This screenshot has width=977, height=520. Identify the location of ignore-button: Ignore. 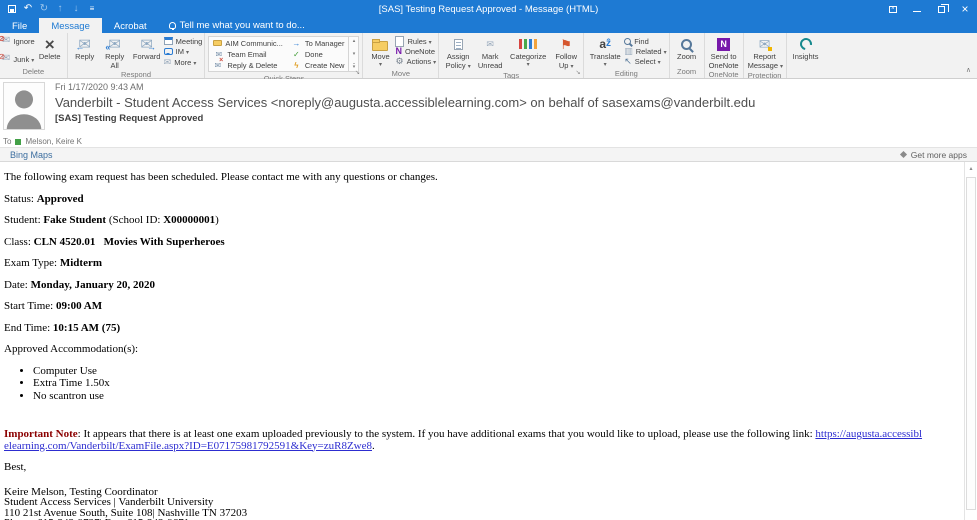
(18, 41).